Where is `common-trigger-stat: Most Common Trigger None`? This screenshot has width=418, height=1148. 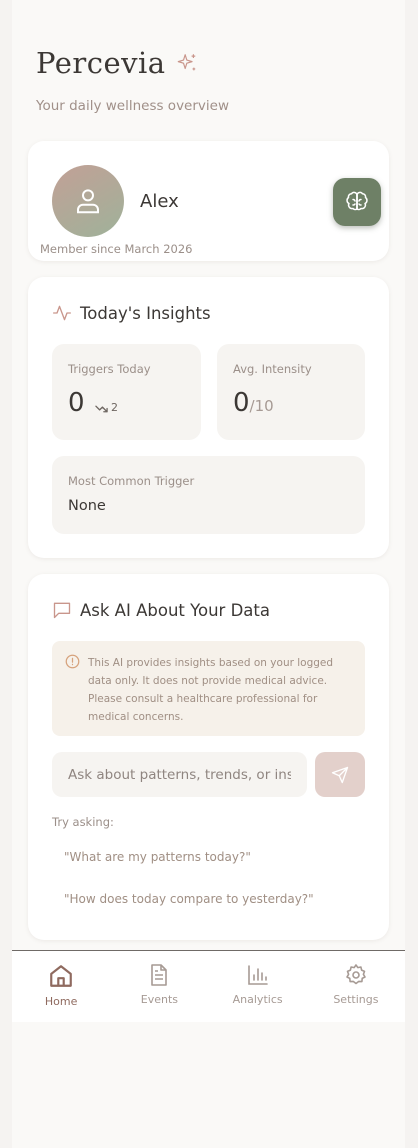 common-trigger-stat: Most Common Trigger None is located at coordinates (208, 495).